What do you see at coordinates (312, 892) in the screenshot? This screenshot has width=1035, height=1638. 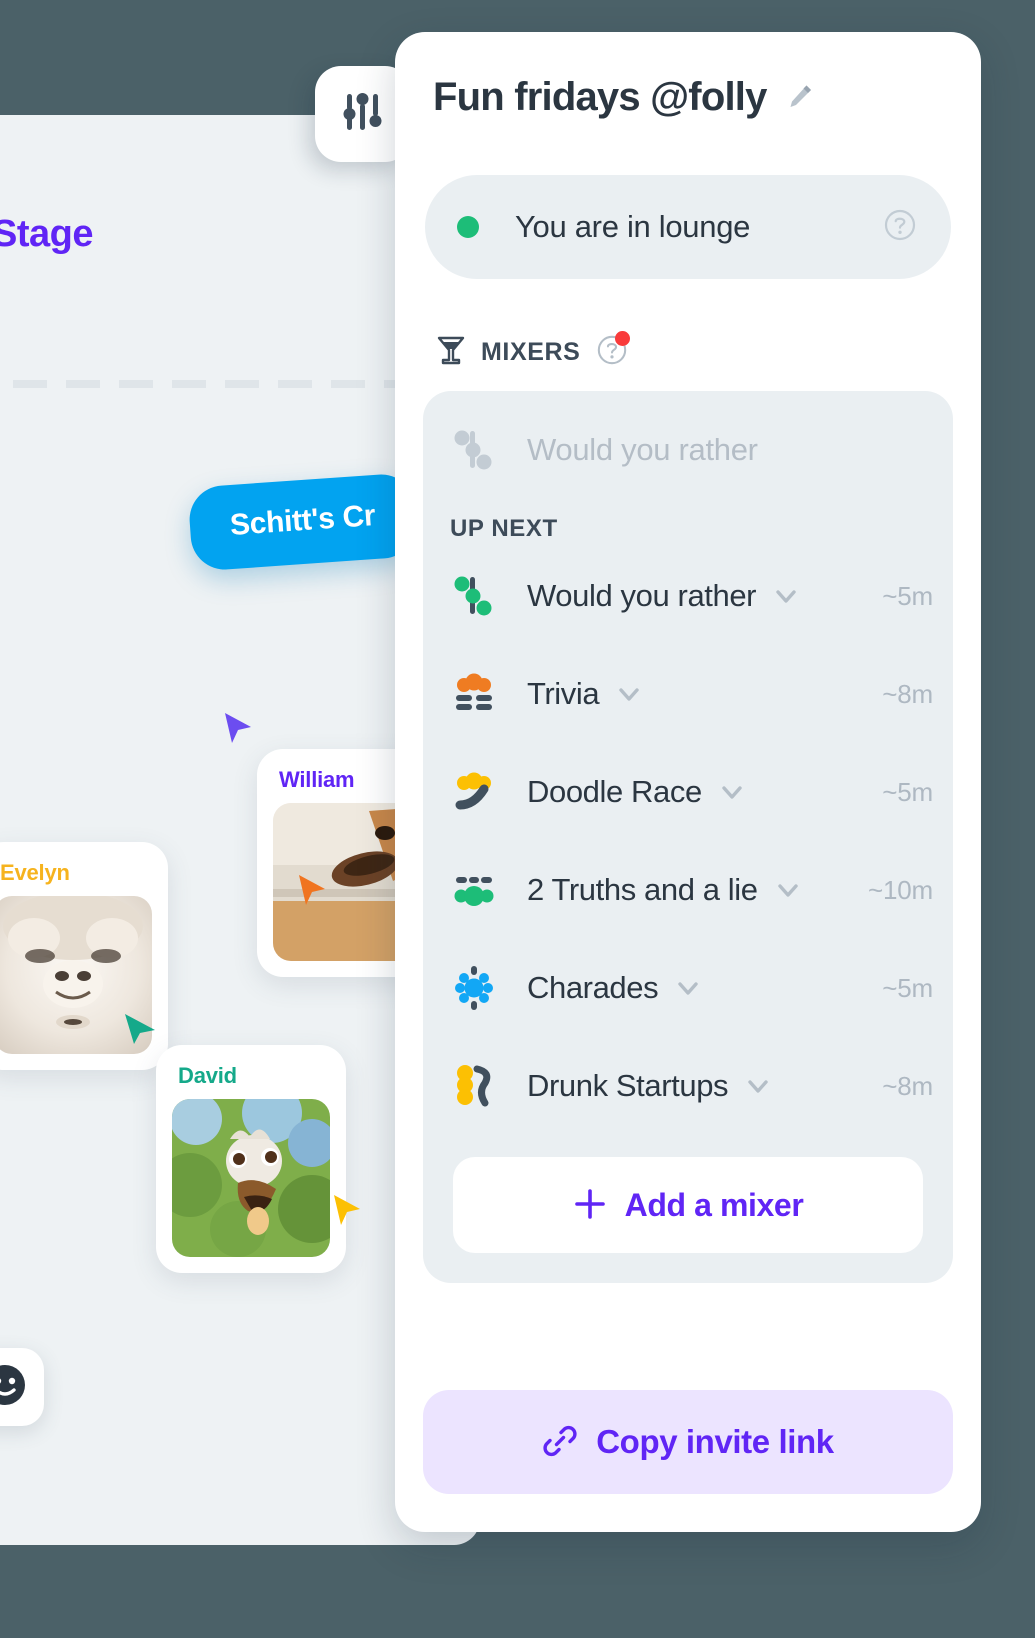 I see `orange-cursor-icon` at bounding box center [312, 892].